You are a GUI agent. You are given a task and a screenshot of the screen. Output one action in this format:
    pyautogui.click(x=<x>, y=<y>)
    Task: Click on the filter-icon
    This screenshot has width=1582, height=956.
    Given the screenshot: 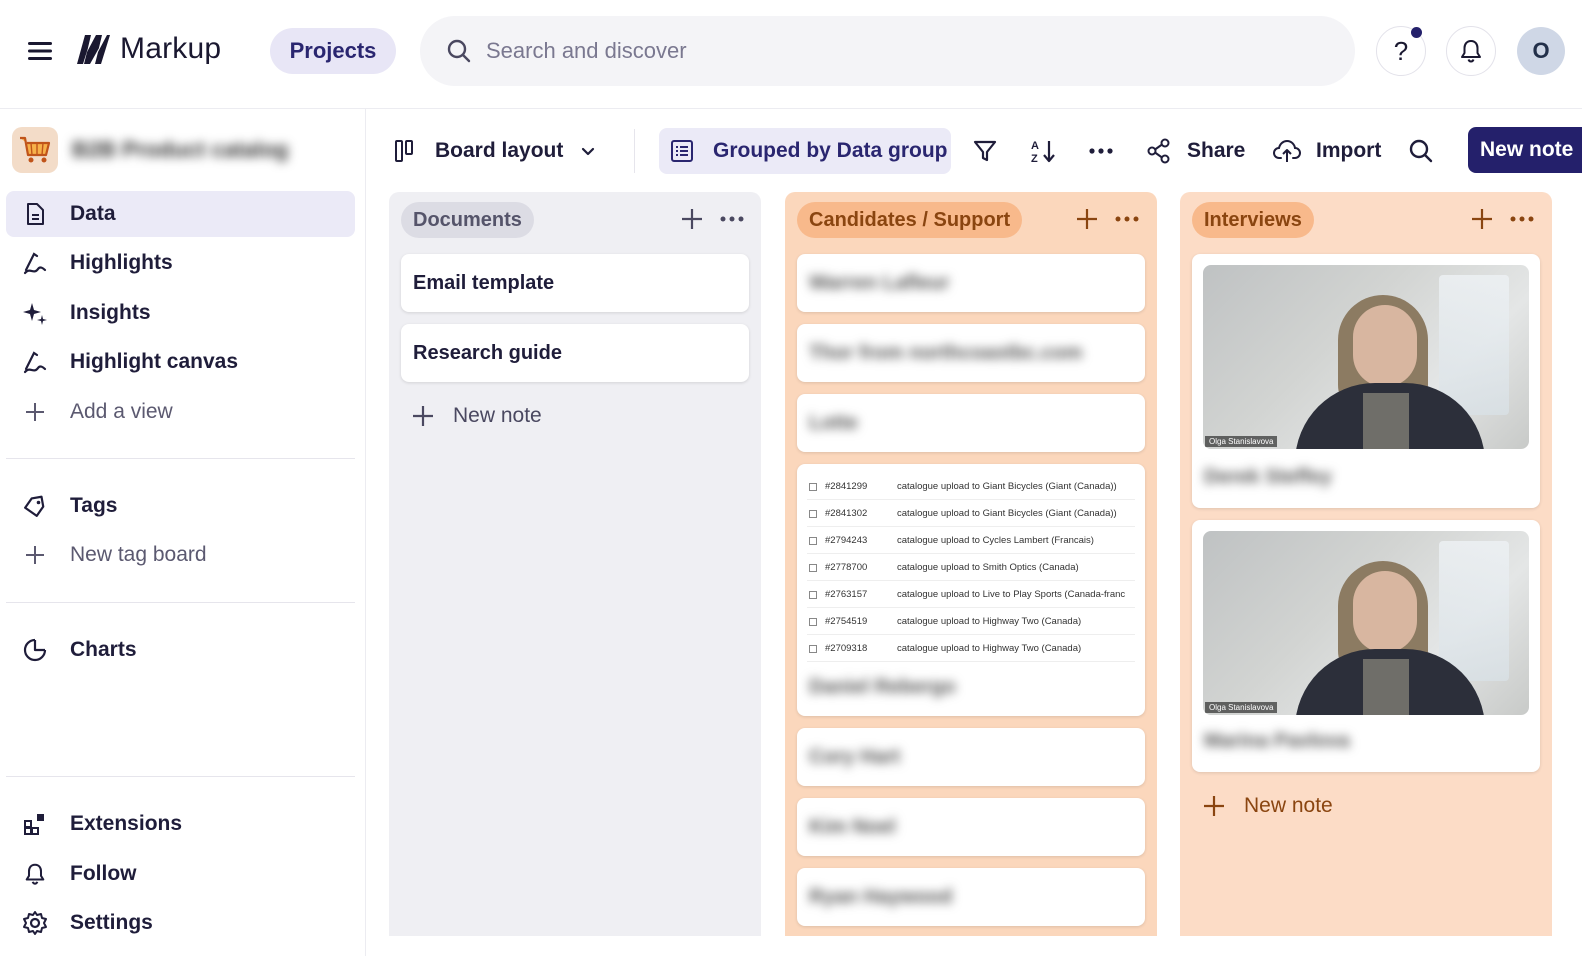 What is the action you would take?
    pyautogui.click(x=985, y=151)
    